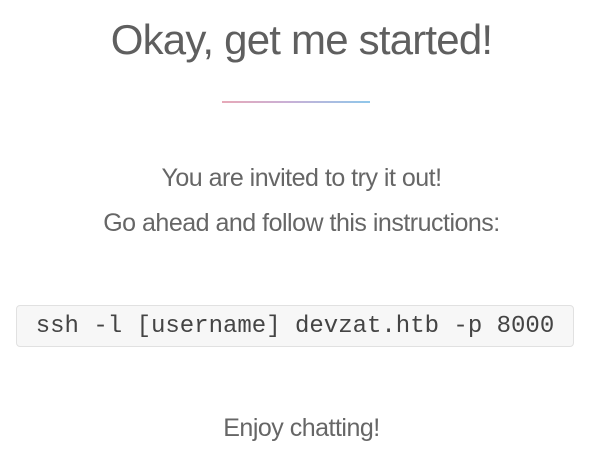 The width and height of the screenshot is (603, 467). Describe the element at coordinates (301, 178) in the screenshot. I see `intro-line-invite: You are invited to try it out!` at that location.